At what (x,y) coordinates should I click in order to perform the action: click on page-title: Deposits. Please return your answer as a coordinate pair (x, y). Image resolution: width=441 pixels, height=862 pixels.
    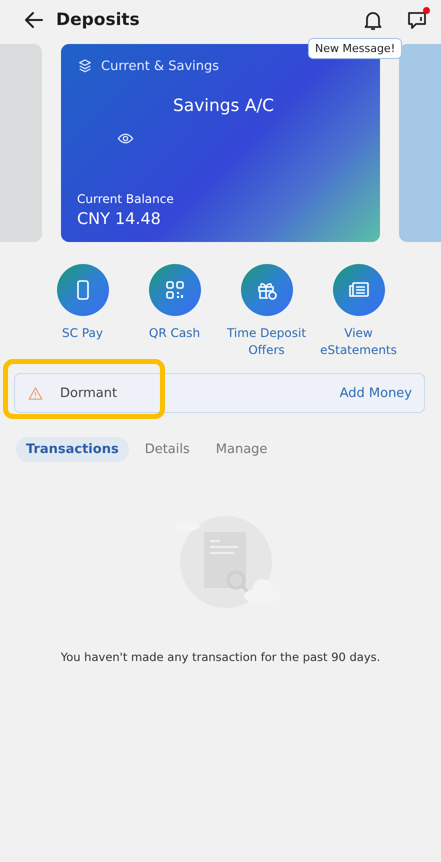
    Looking at the image, I should click on (98, 20).